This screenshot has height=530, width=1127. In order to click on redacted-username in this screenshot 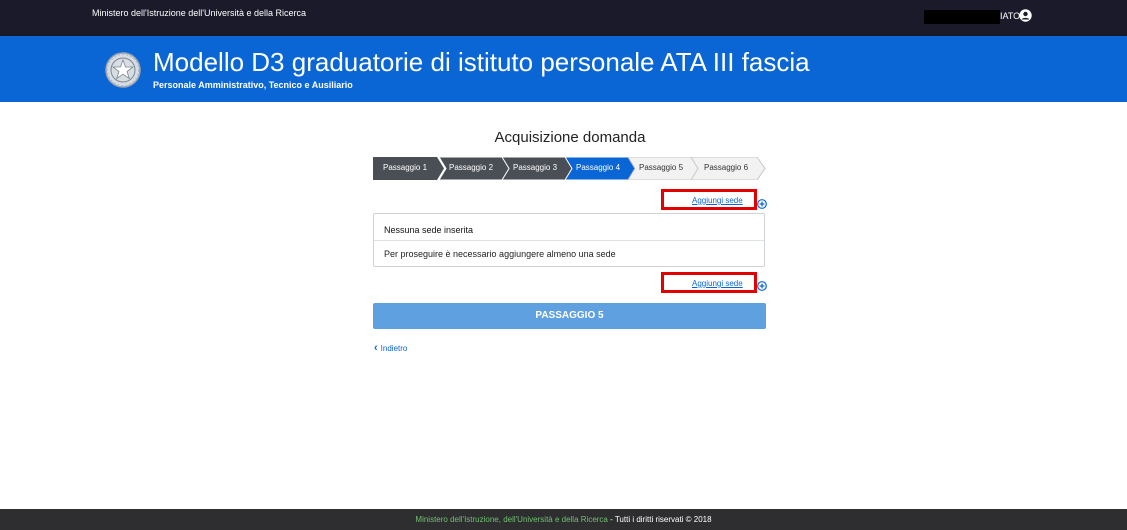, I will do `click(962, 17)`.